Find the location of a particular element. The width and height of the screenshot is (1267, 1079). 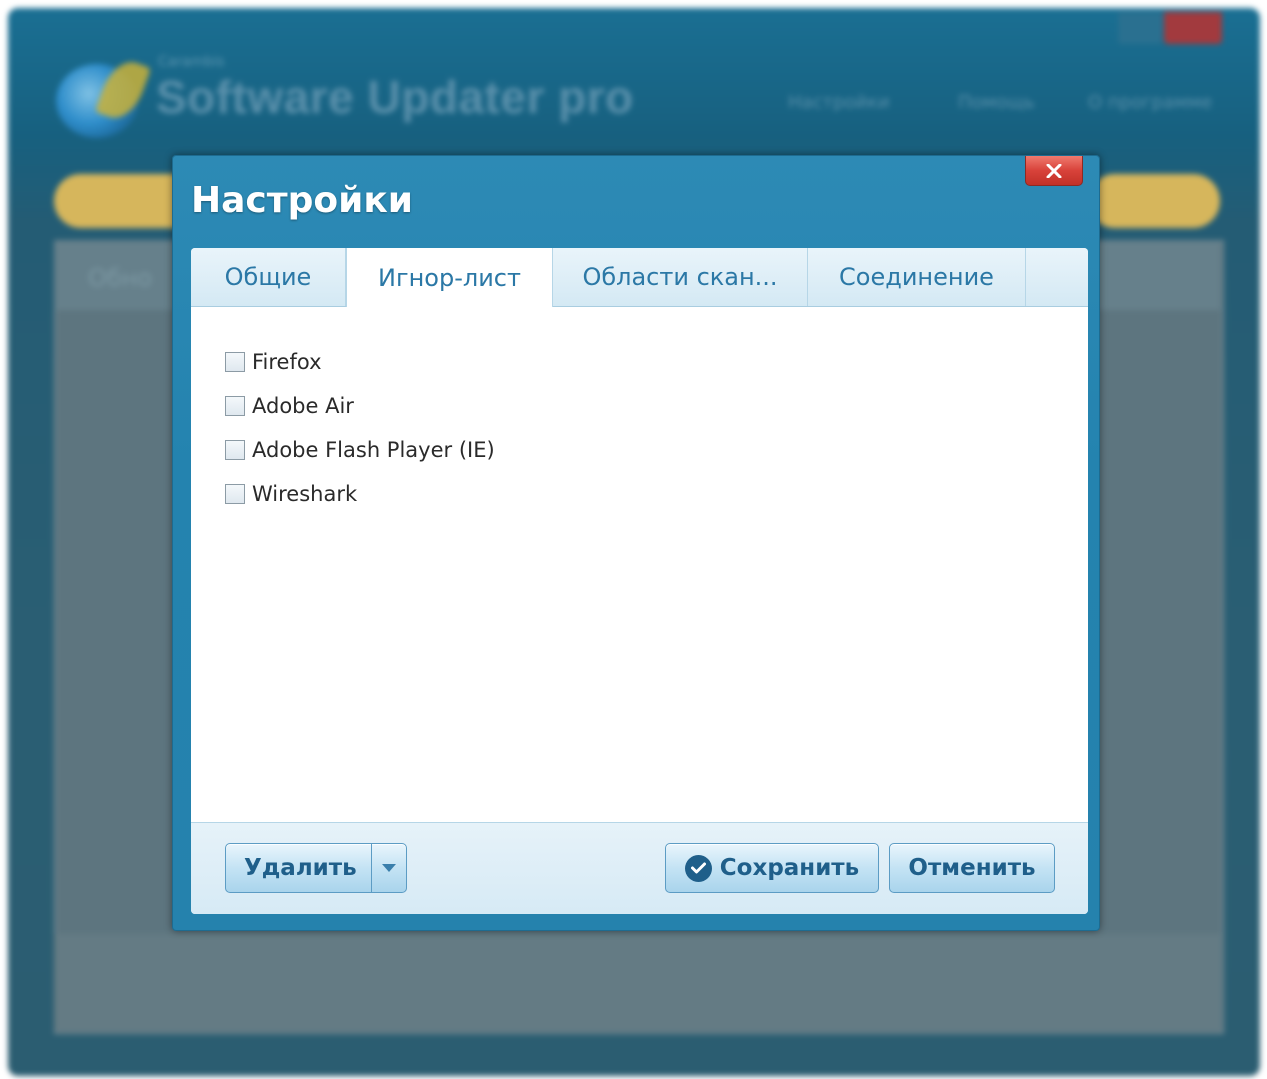

checkbox-firefox is located at coordinates (235, 362).